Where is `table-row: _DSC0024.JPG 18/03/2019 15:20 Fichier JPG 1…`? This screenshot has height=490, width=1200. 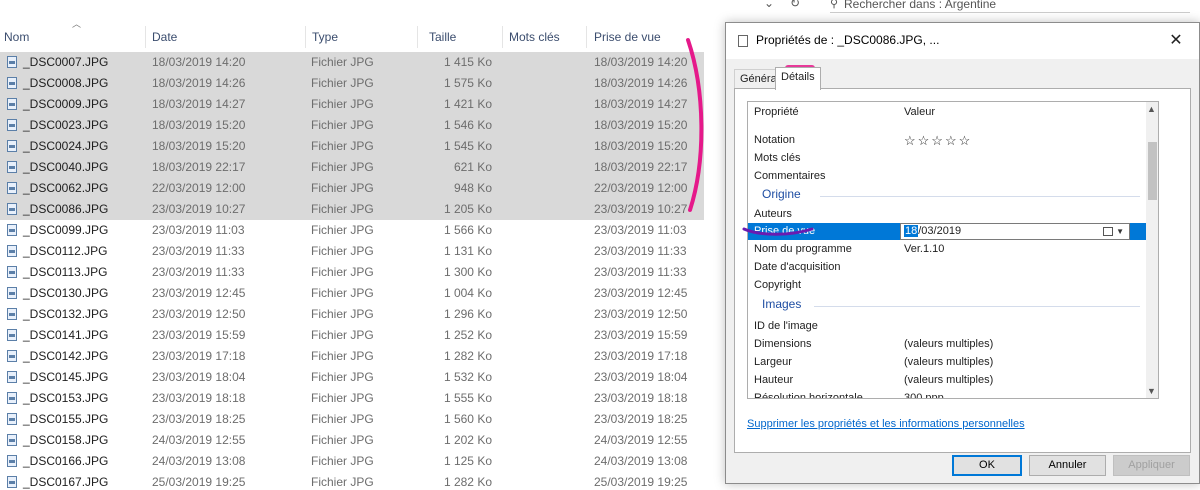
table-row: _DSC0024.JPG 18/03/2019 15:20 Fichier JPG 1… is located at coordinates (352, 146).